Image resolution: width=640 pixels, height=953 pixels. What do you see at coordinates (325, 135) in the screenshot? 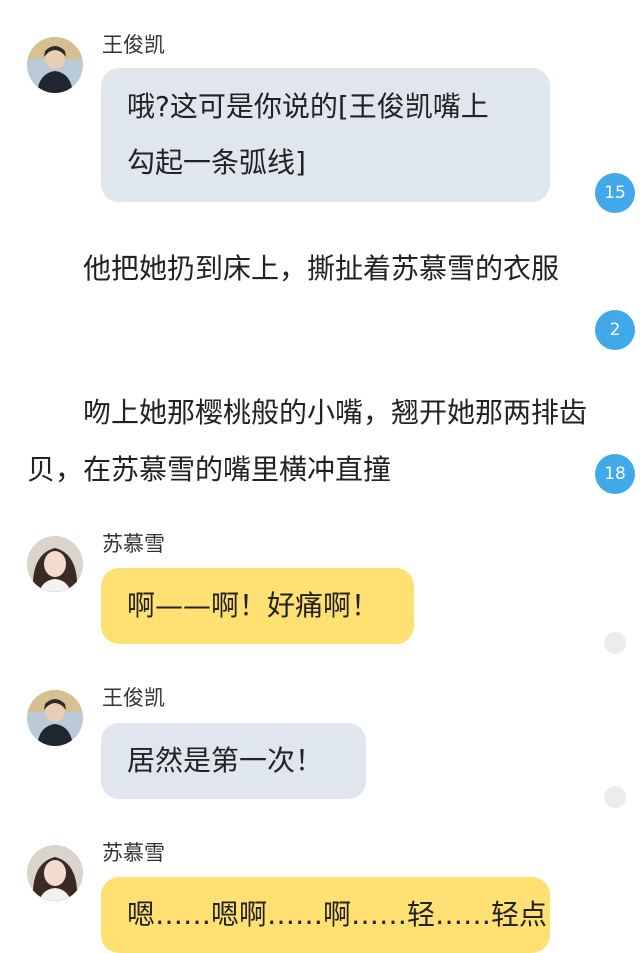
I see `chat-bubble: 哦?这可是你说的[王俊凯嘴上 勾起一条弧线]` at bounding box center [325, 135].